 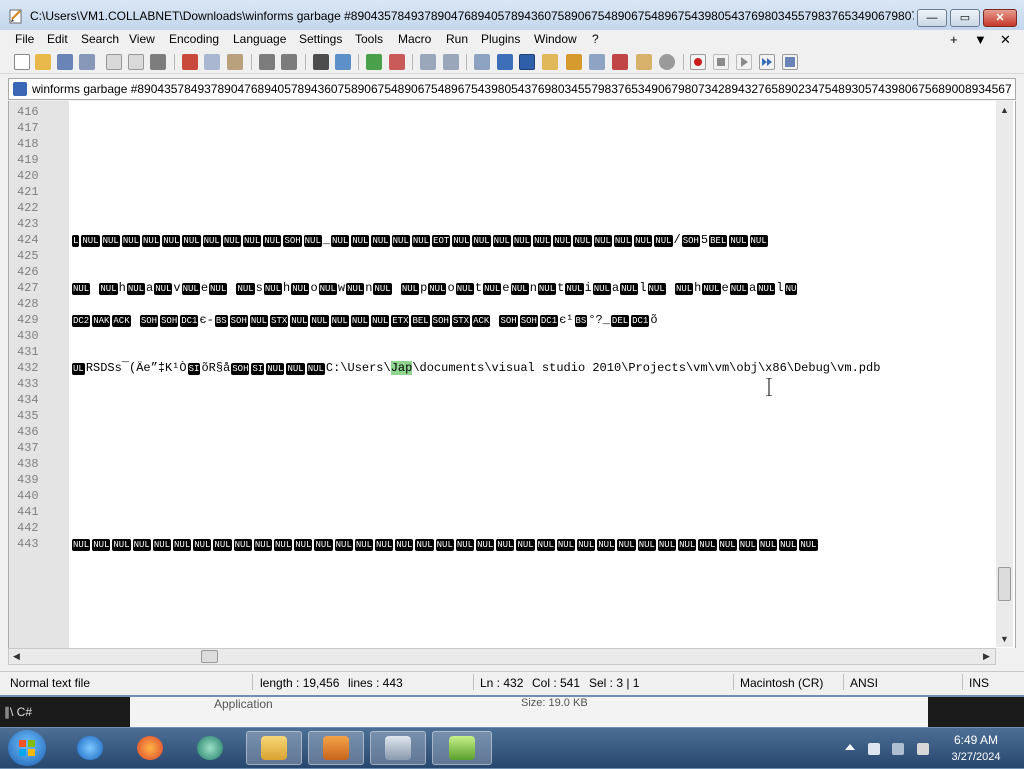 I want to click on print-icon, so click(x=158, y=62).